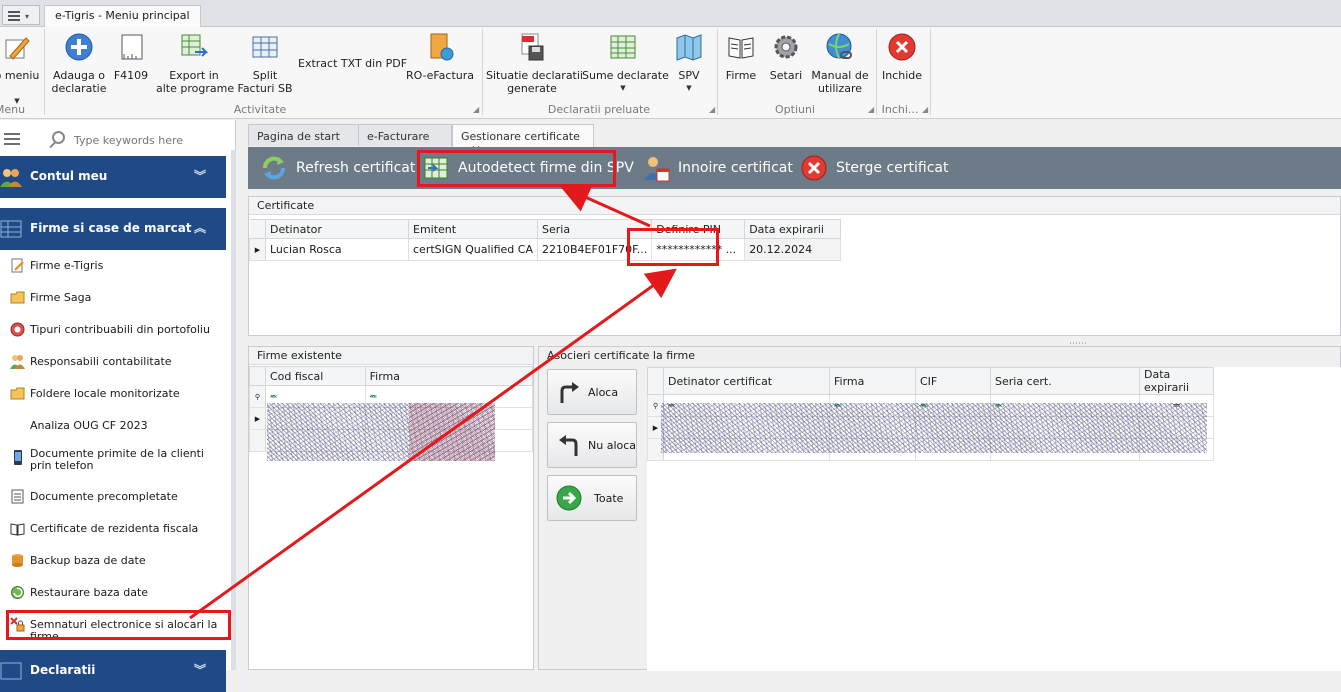  Describe the element at coordinates (599, 109) in the screenshot. I see `group-label-declaratii: Declaratii preluate` at that location.